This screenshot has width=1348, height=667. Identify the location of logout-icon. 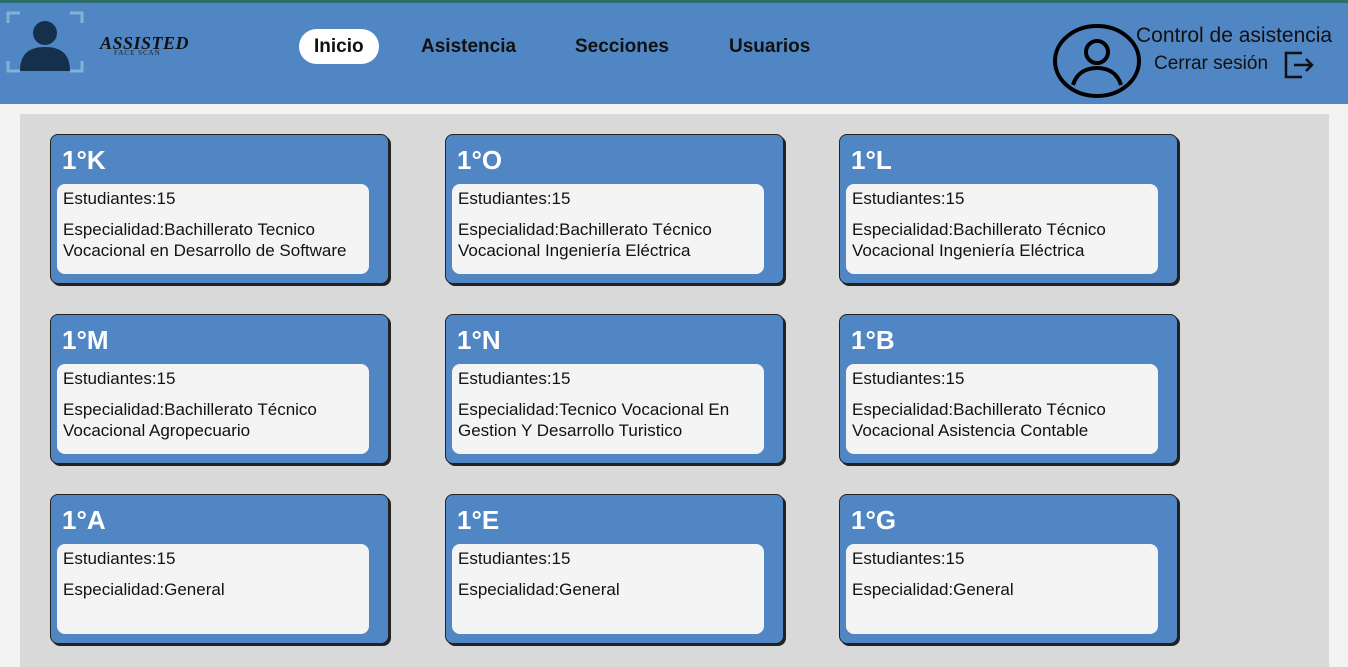
(1299, 65).